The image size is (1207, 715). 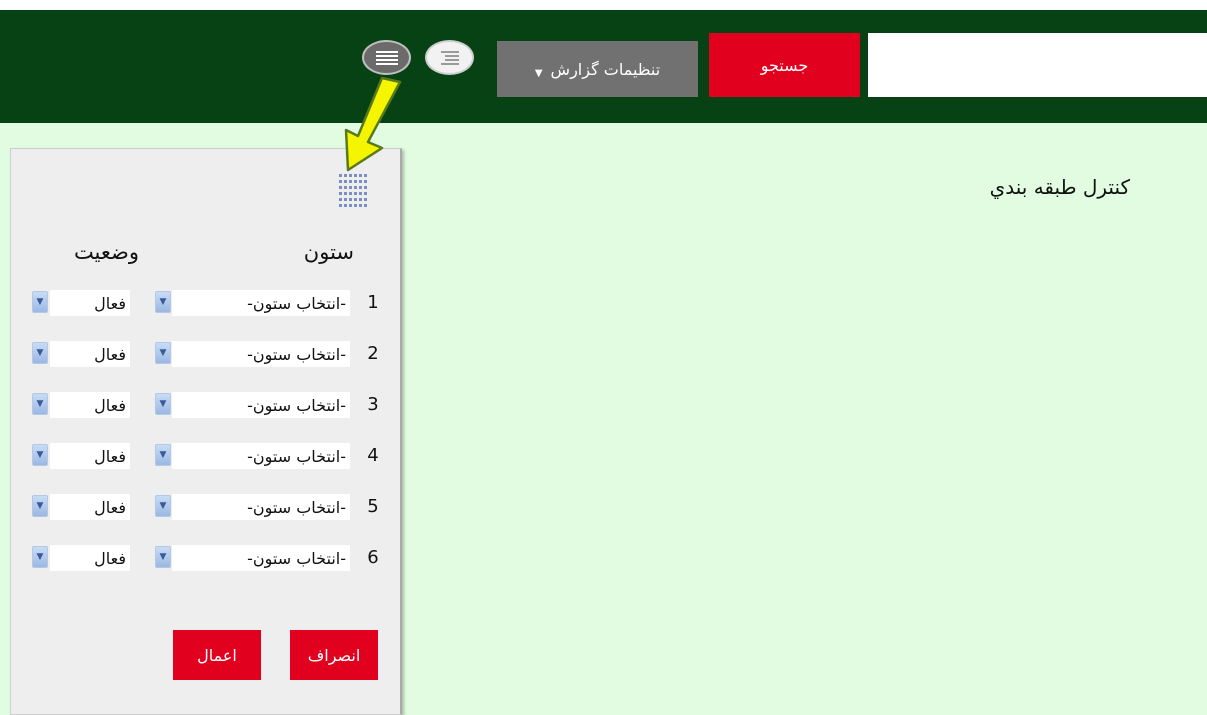 What do you see at coordinates (1059, 187) in the screenshot?
I see `panel-title: کنترل طبقه بندي` at bounding box center [1059, 187].